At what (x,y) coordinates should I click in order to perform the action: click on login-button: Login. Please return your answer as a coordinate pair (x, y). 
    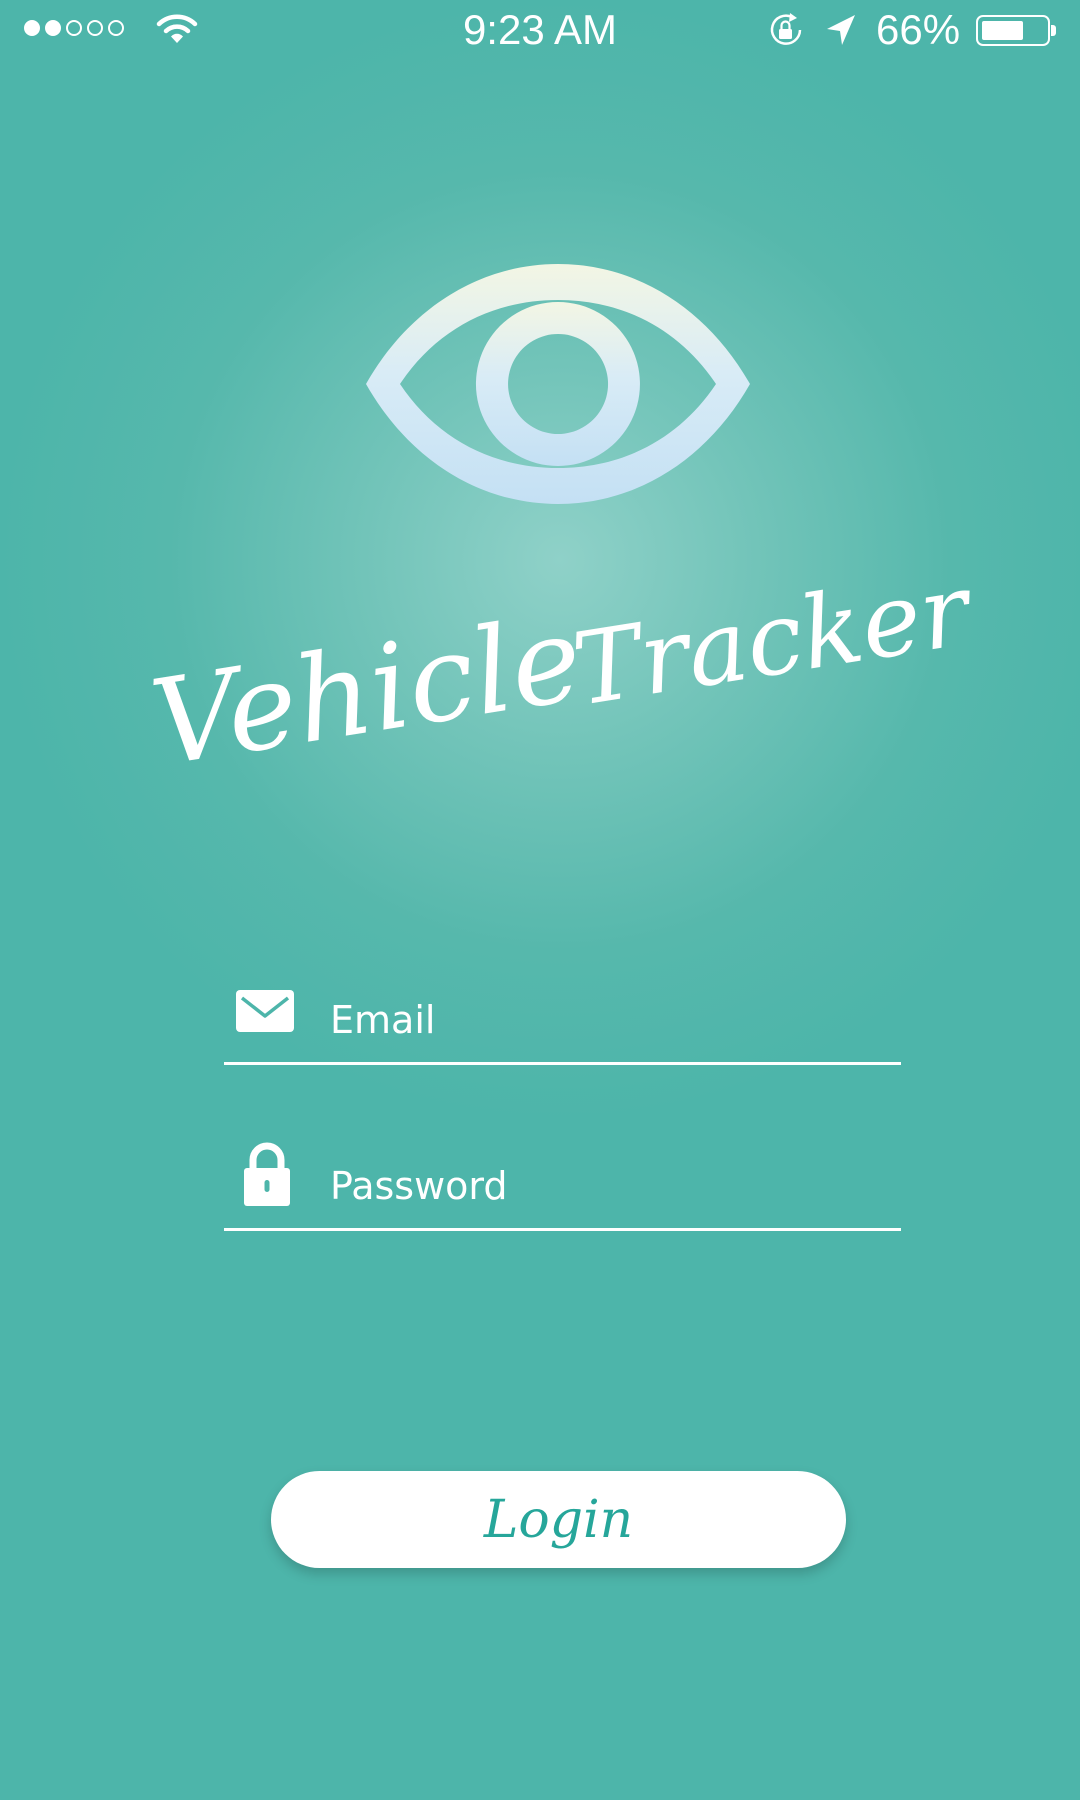
    Looking at the image, I should click on (558, 1519).